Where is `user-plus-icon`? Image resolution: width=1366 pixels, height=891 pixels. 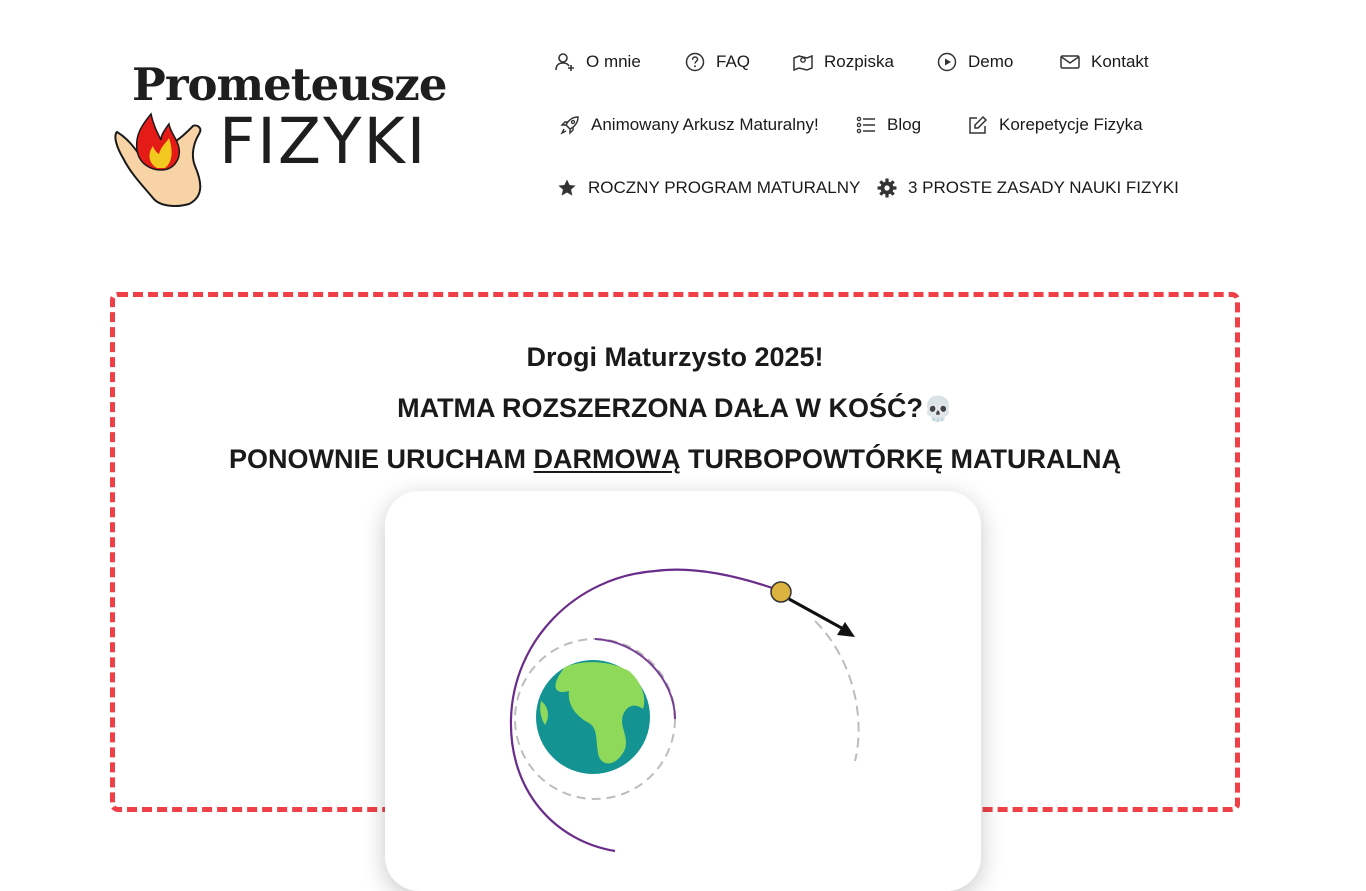 user-plus-icon is located at coordinates (564, 62).